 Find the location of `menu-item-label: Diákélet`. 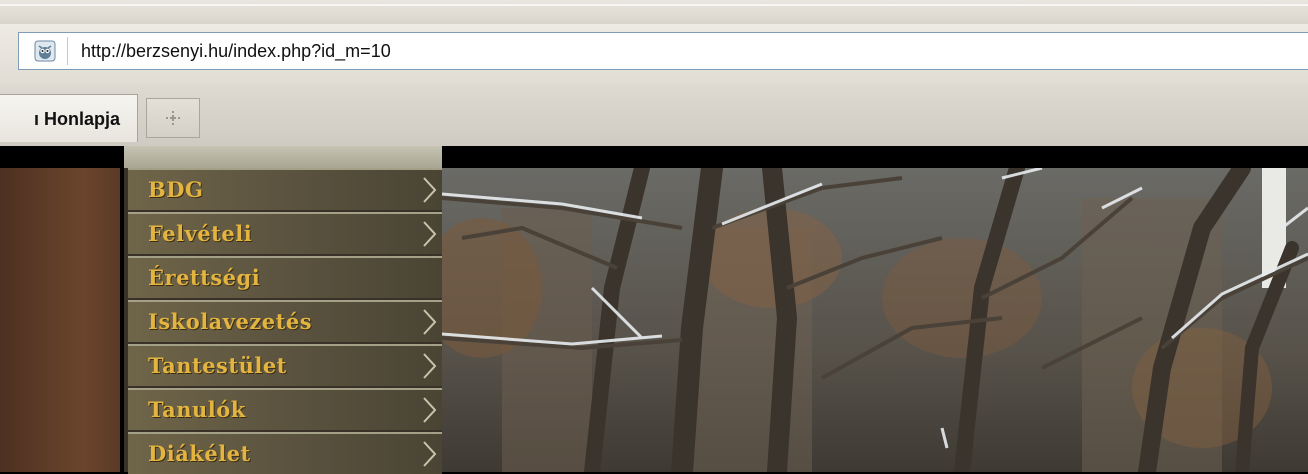

menu-item-label: Diákélet is located at coordinates (199, 453).